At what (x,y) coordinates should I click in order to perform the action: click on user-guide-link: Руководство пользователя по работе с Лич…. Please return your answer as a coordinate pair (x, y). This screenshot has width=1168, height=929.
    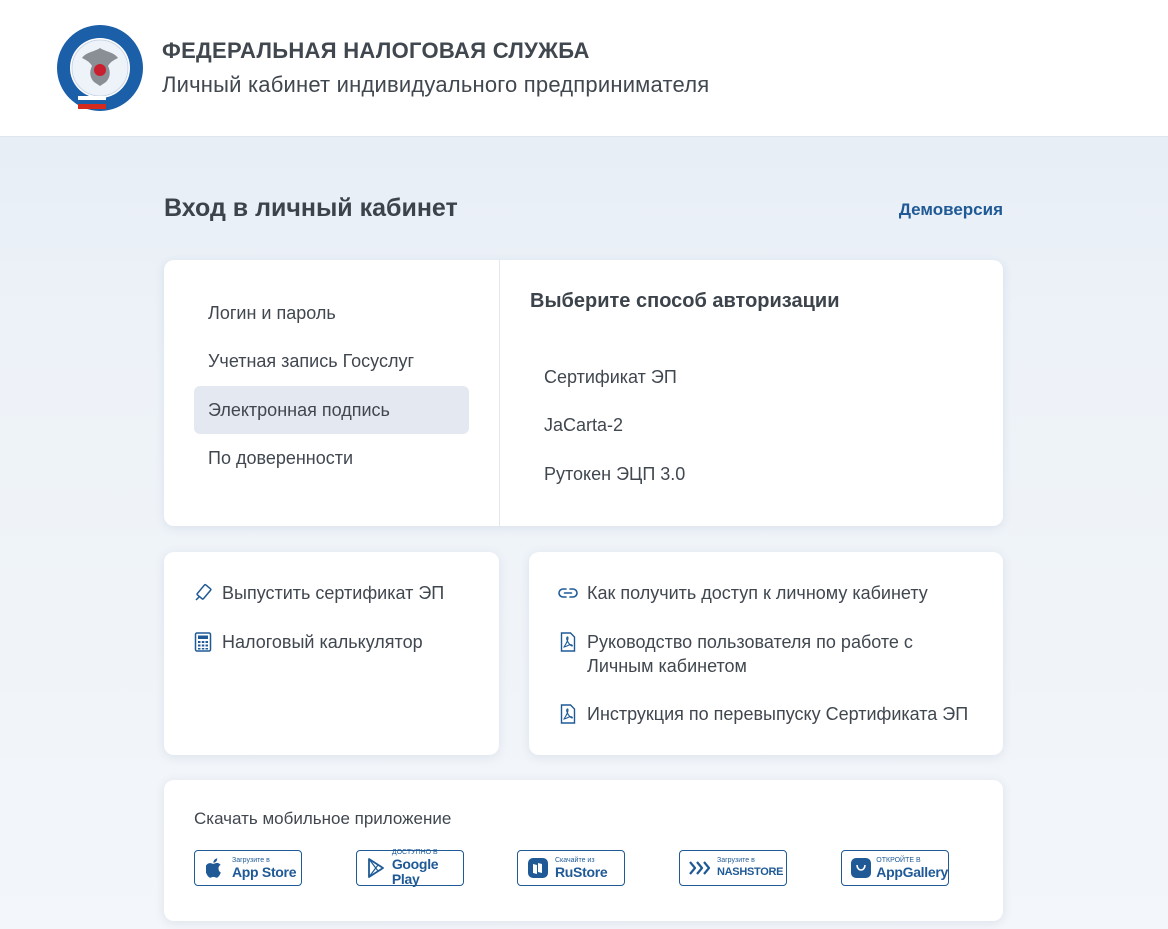
    Looking at the image, I should click on (735, 654).